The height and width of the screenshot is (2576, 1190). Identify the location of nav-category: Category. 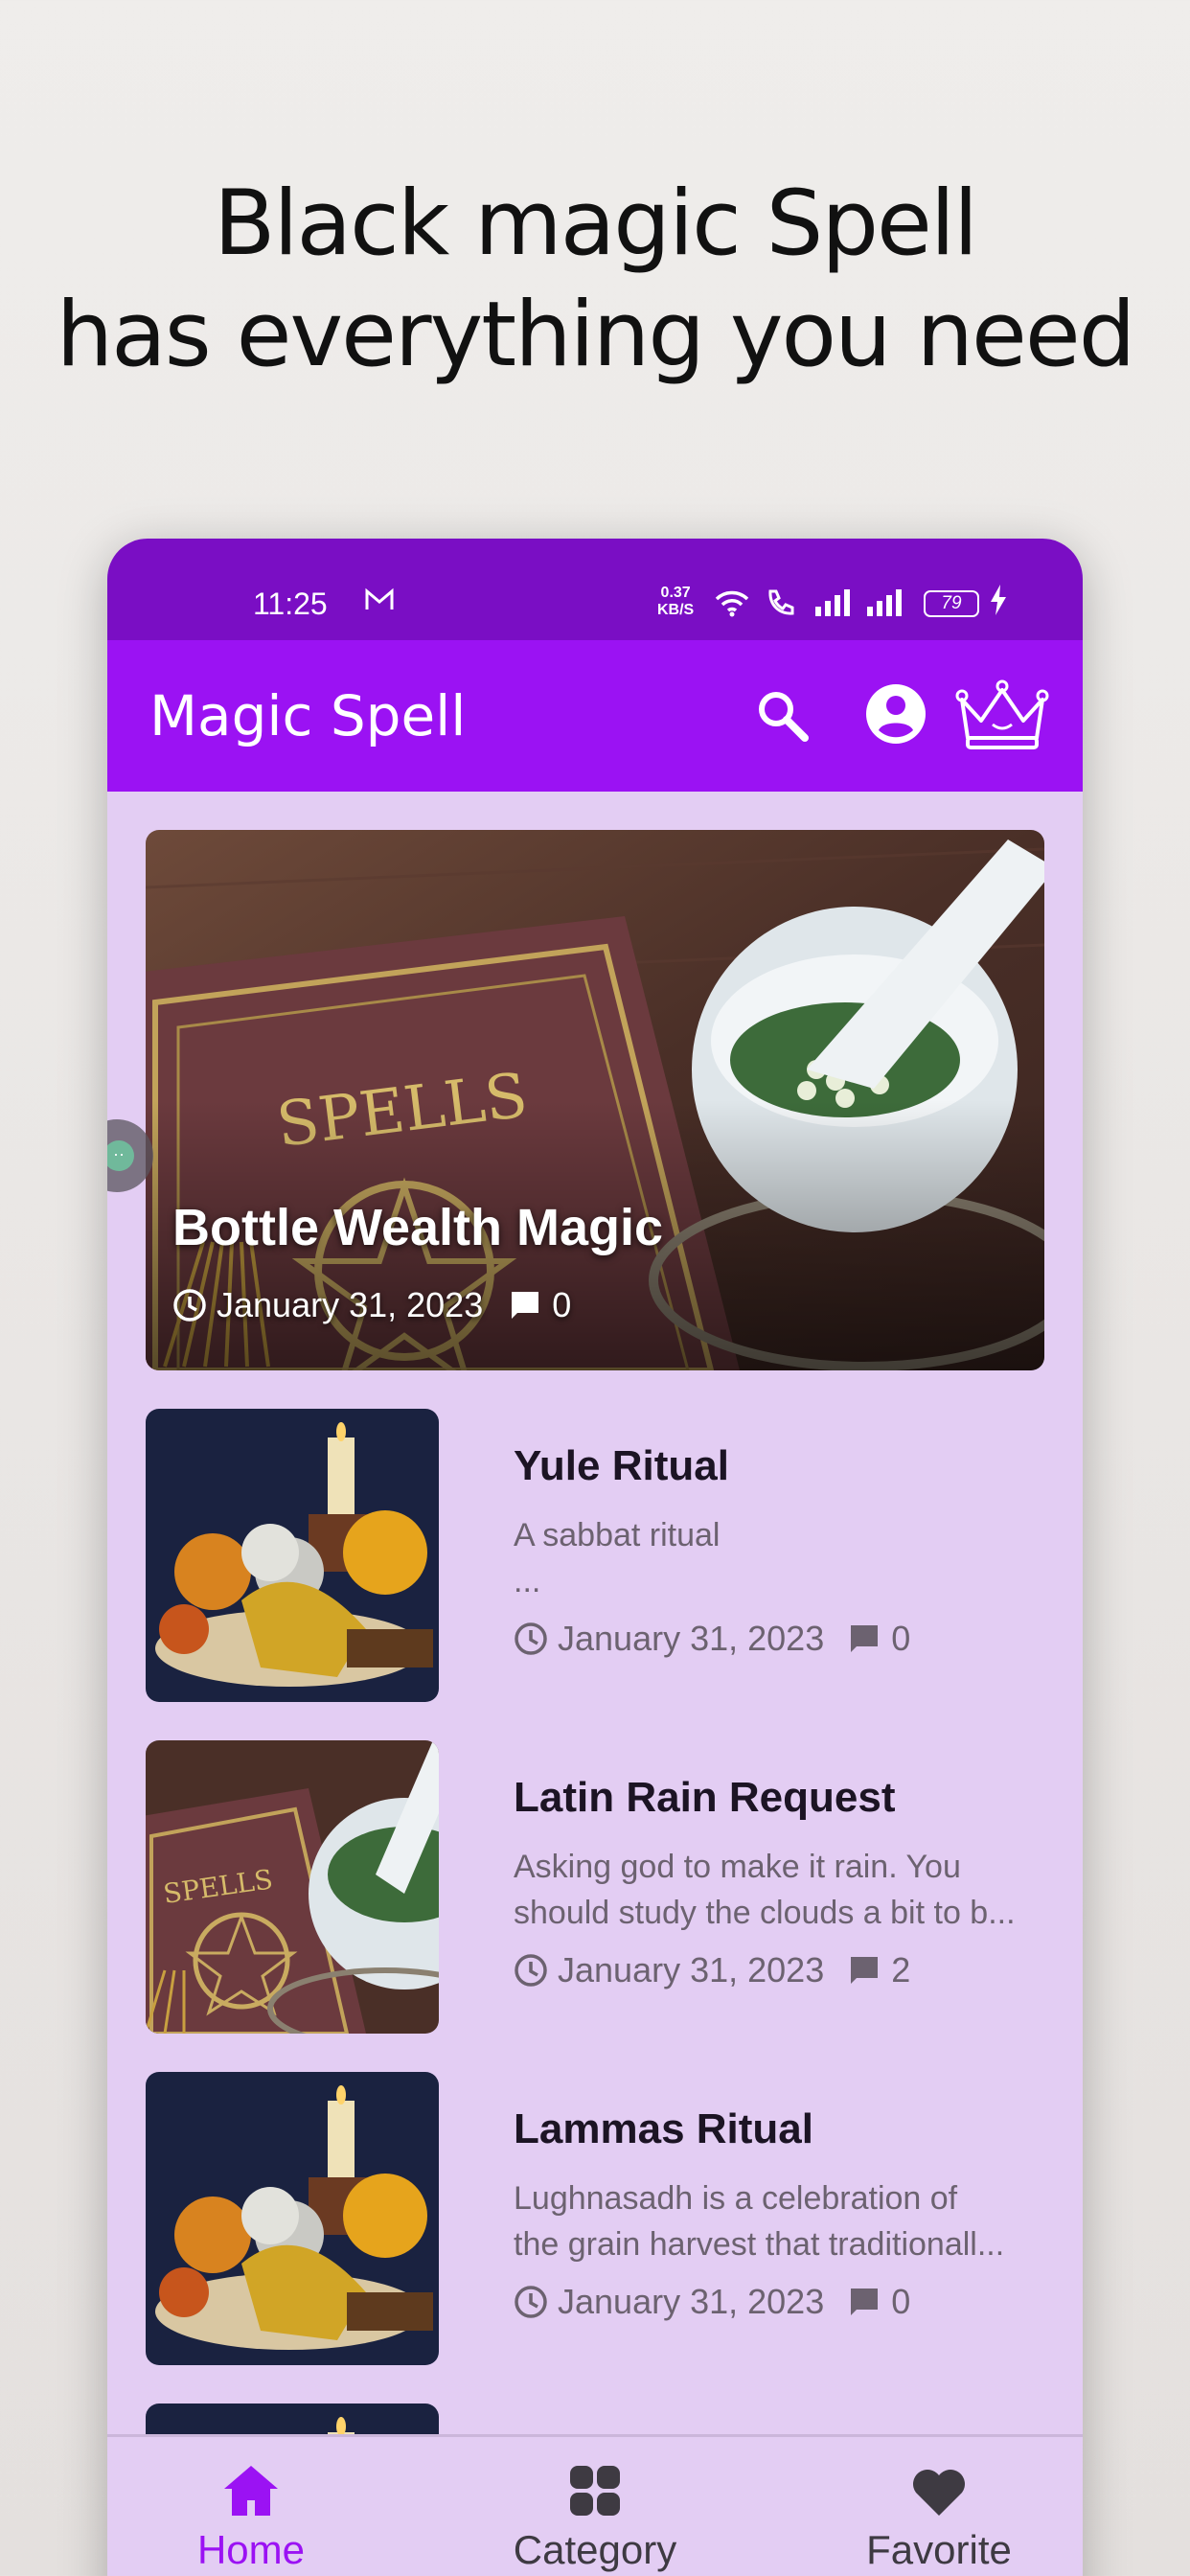
(595, 2517).